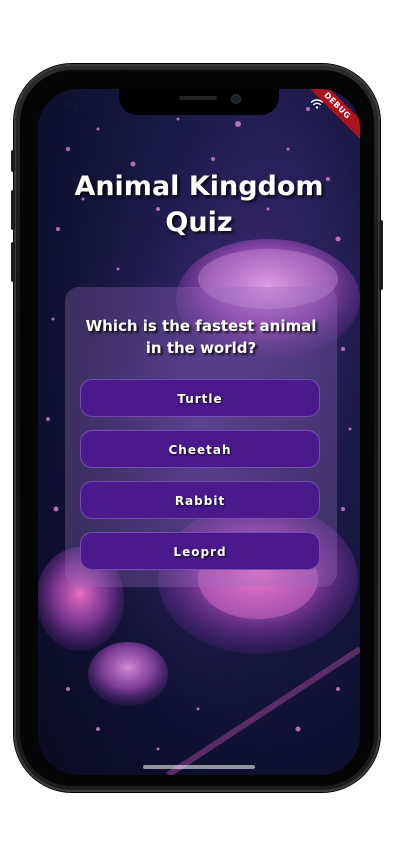 This screenshot has width=400, height=866. I want to click on quiz-title: Animal Kingdom Quiz, so click(199, 205).